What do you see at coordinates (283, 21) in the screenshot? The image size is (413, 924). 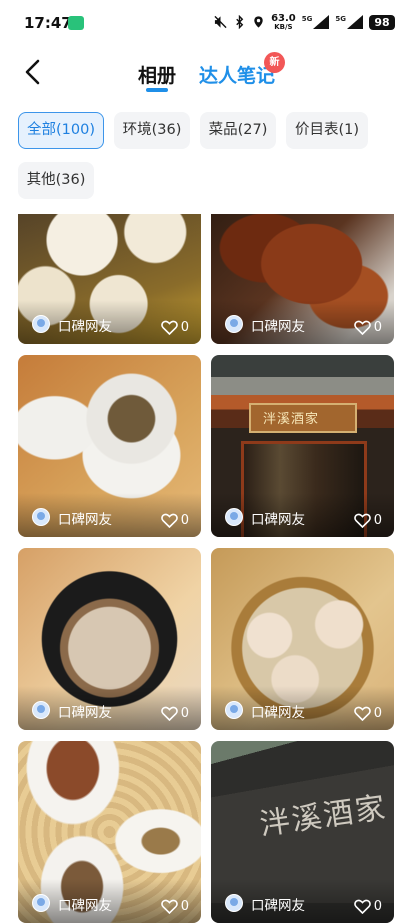 I see `network-speed: 63.0 KB/S` at bounding box center [283, 21].